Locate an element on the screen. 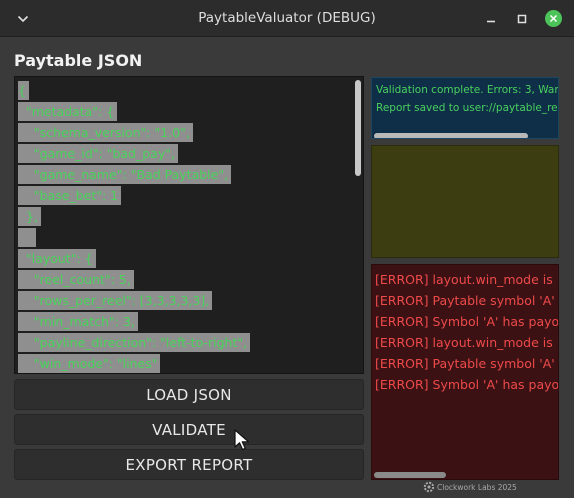  status-line: Validation complete. Errors: 3, Warni is located at coordinates (467, 90).